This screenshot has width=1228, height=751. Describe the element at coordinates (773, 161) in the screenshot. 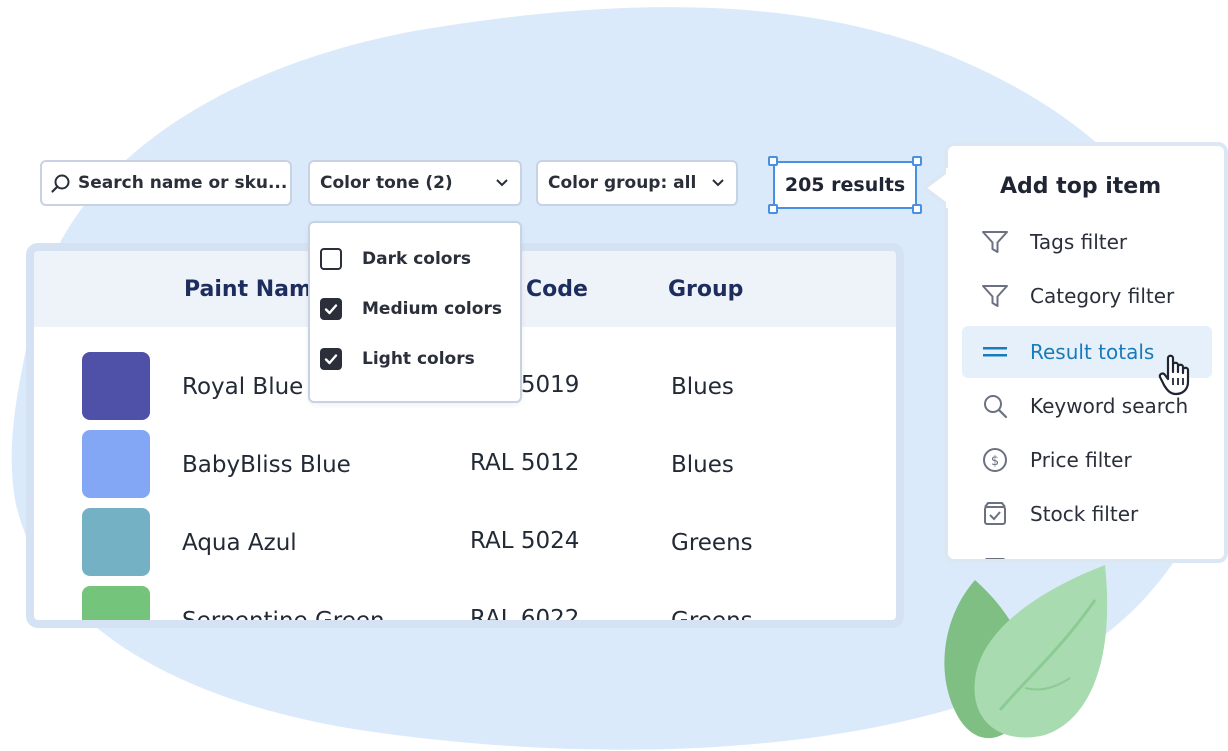

I see `resize-handle-tl` at that location.